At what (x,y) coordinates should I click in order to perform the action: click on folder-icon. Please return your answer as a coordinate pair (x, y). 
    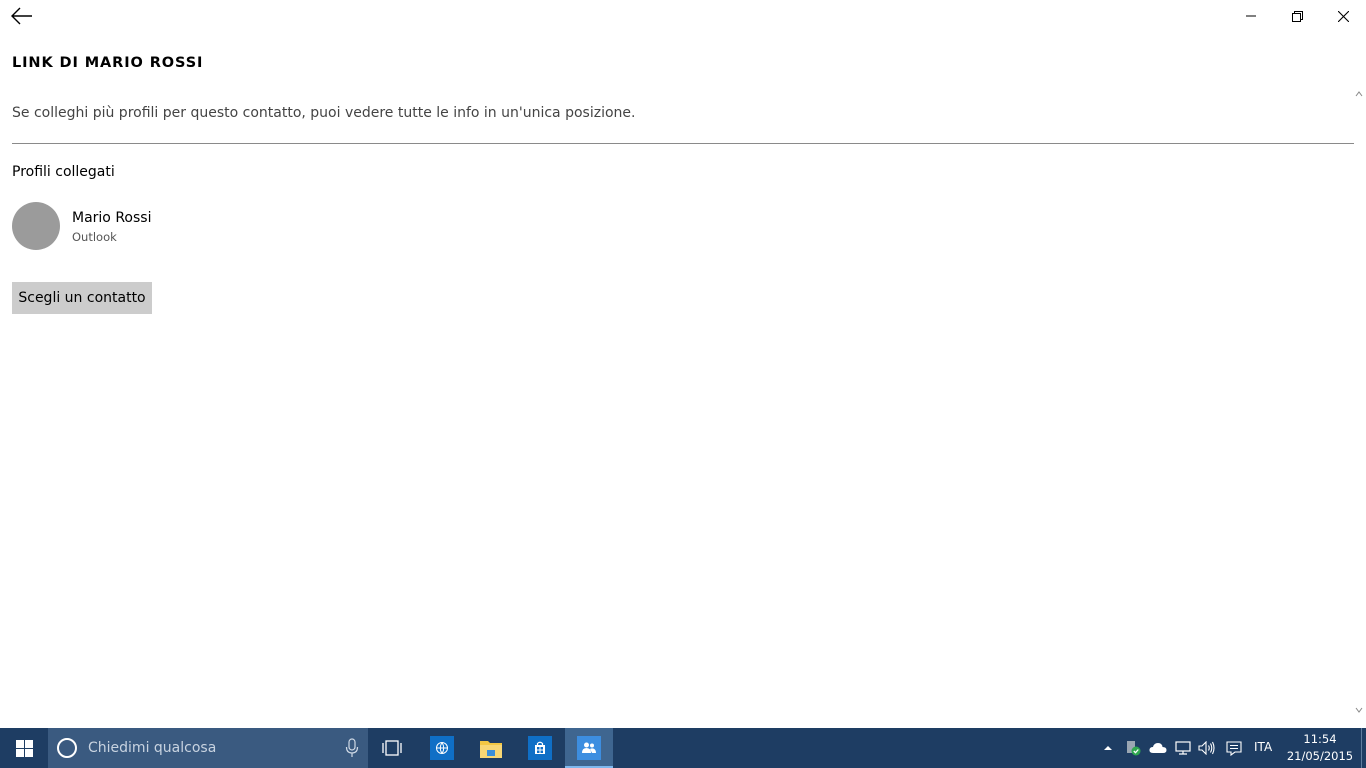
    Looking at the image, I should click on (491, 749).